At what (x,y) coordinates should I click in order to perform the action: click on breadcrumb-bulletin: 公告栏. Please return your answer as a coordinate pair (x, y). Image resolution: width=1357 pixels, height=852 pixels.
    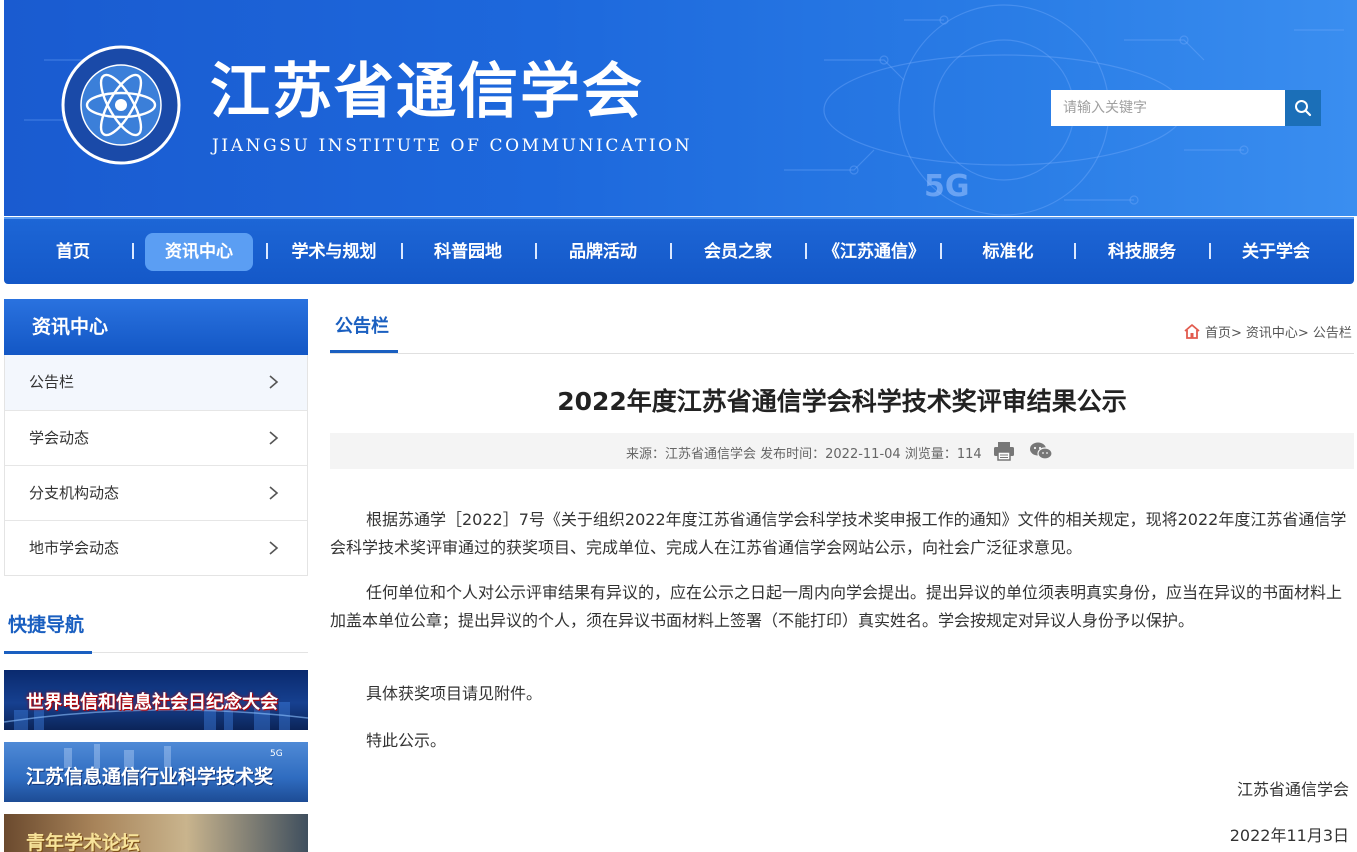
    Looking at the image, I should click on (1332, 331).